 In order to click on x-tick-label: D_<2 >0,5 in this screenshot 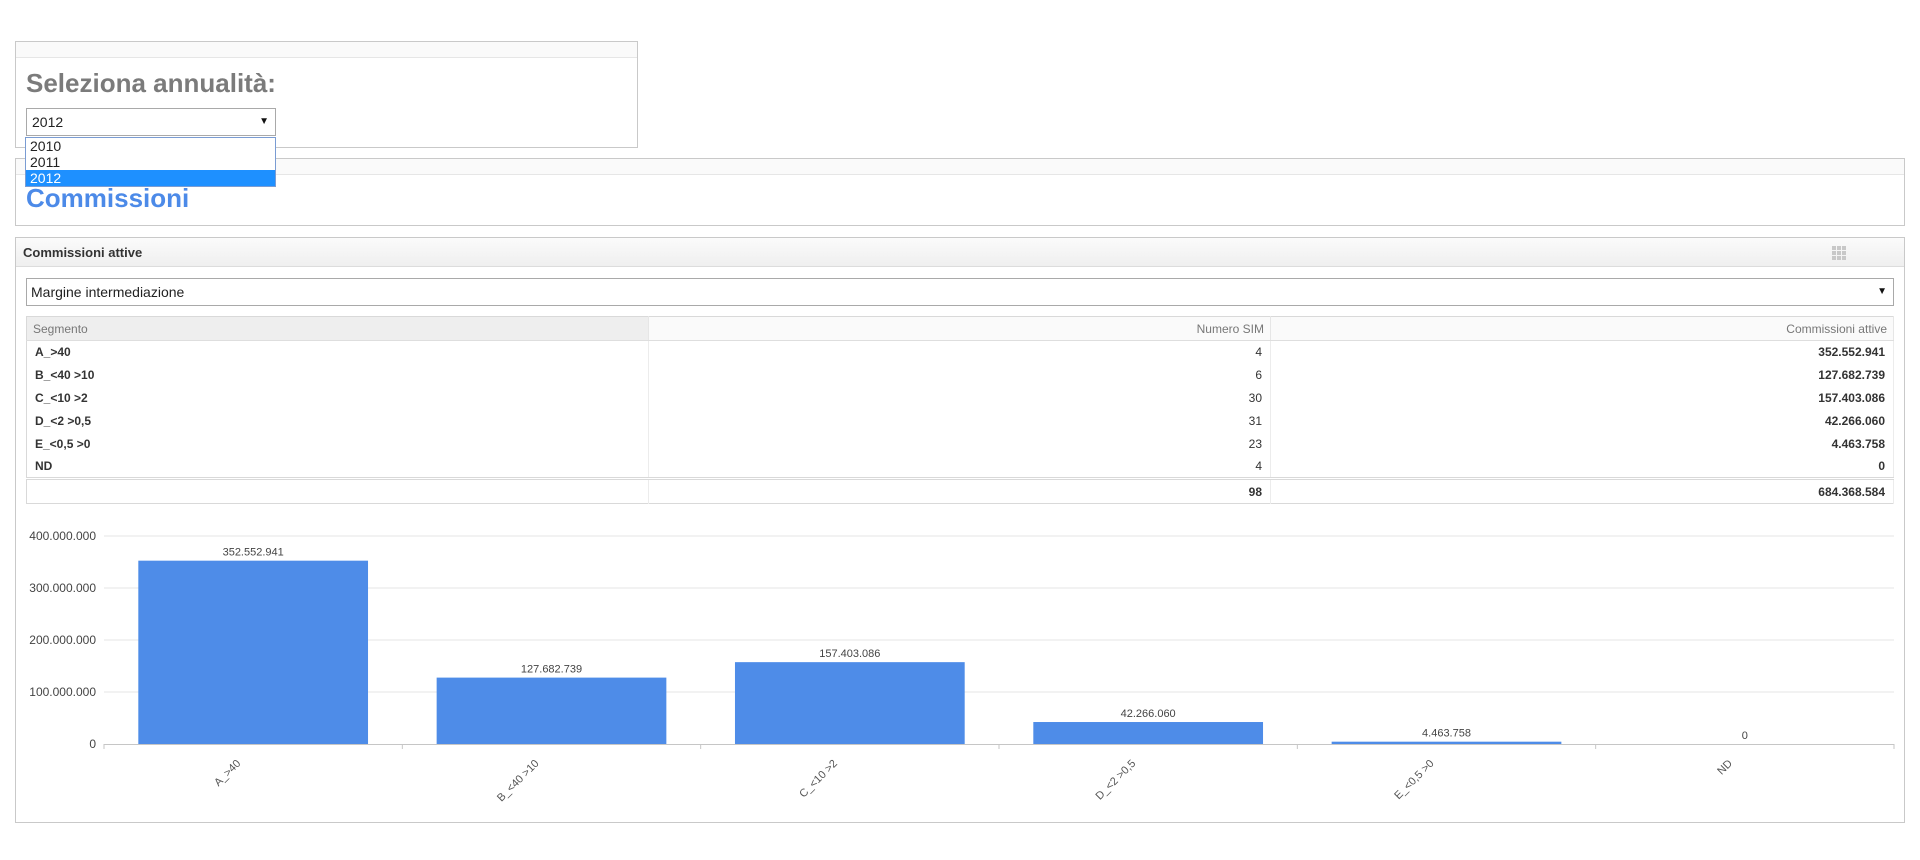, I will do `click(1115, 780)`.